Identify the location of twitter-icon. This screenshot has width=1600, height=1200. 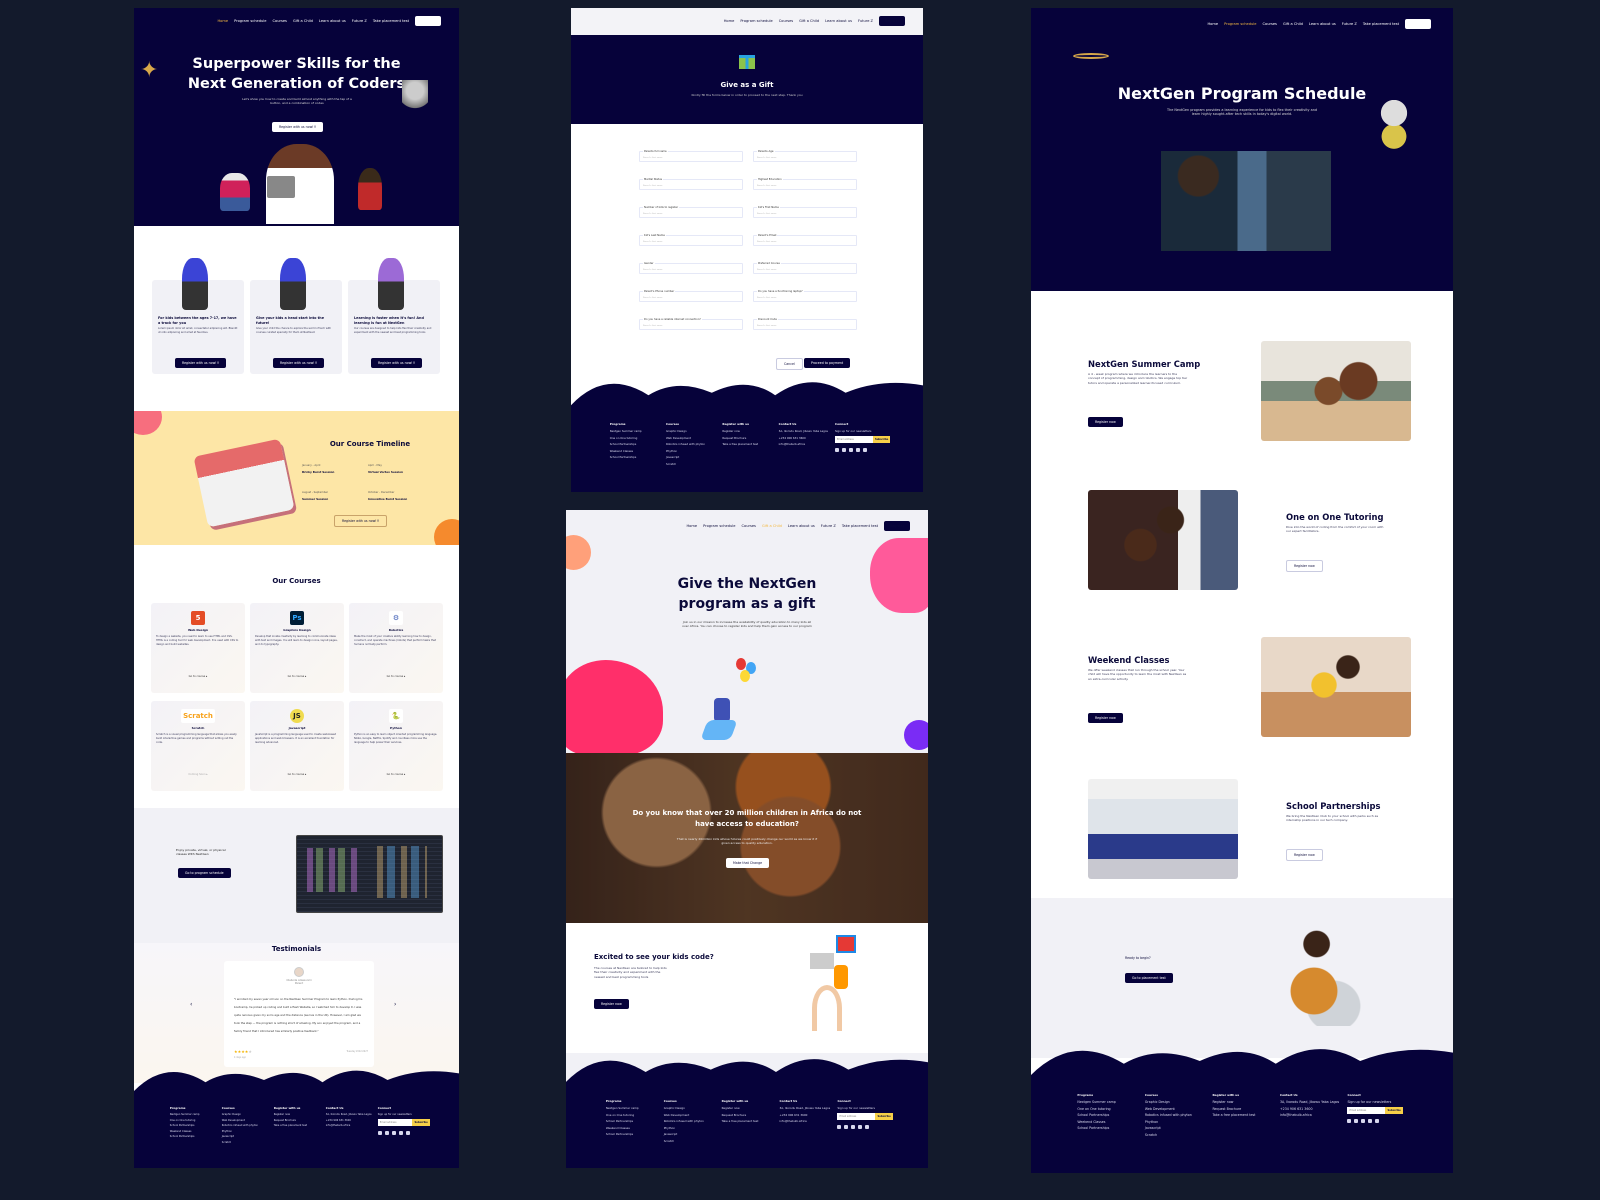
(1356, 1121).